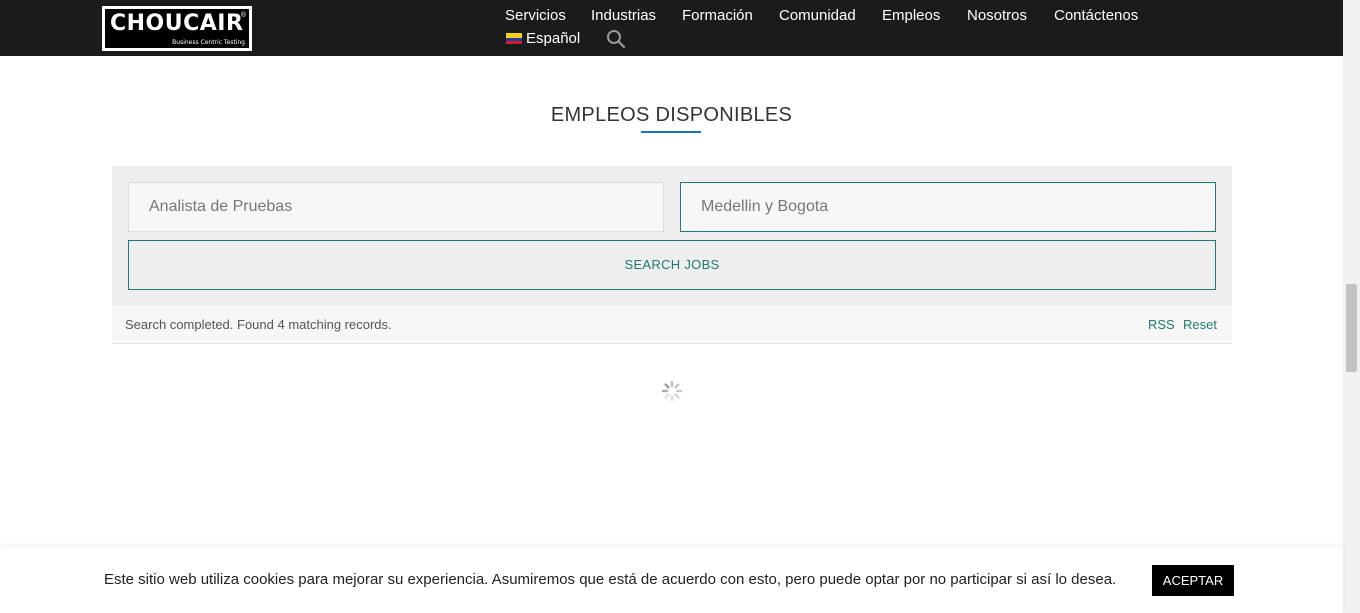  I want to click on logo-background: CHOUCAIR ® Business Centric Testing, so click(177, 28).